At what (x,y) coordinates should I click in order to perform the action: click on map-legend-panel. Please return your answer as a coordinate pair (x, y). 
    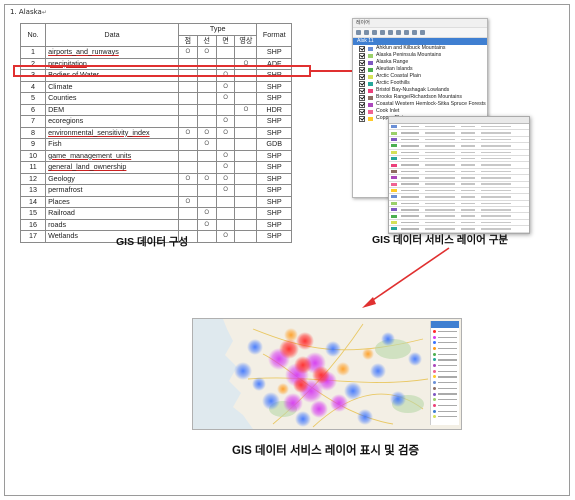
    Looking at the image, I should click on (444, 373).